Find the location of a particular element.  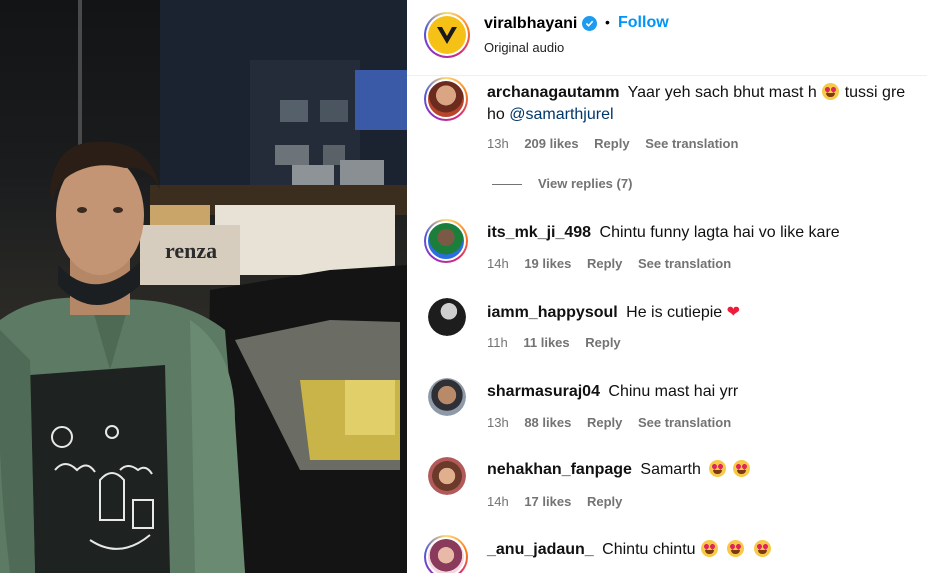

account-avatar is located at coordinates (447, 35).